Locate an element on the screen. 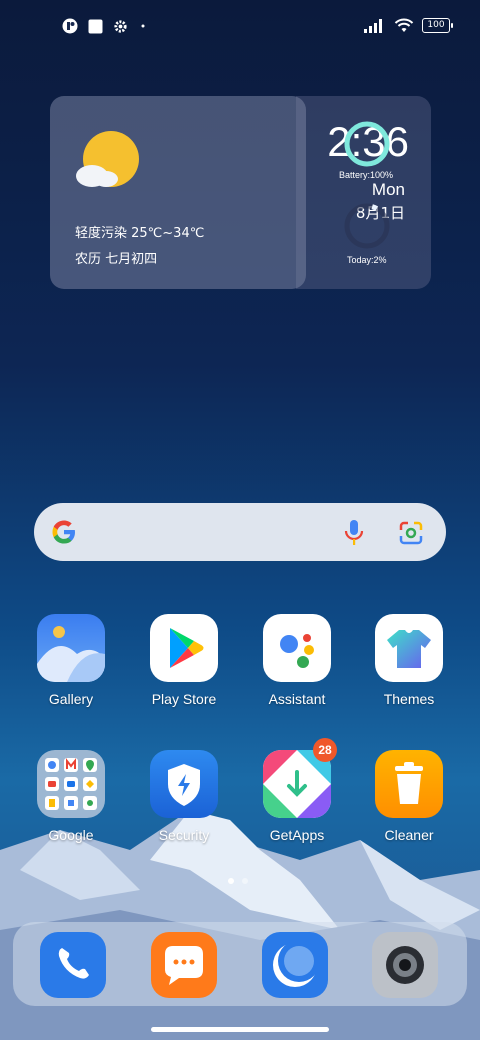 The height and width of the screenshot is (1040, 480). page-dot-active is located at coordinates (231, 881).